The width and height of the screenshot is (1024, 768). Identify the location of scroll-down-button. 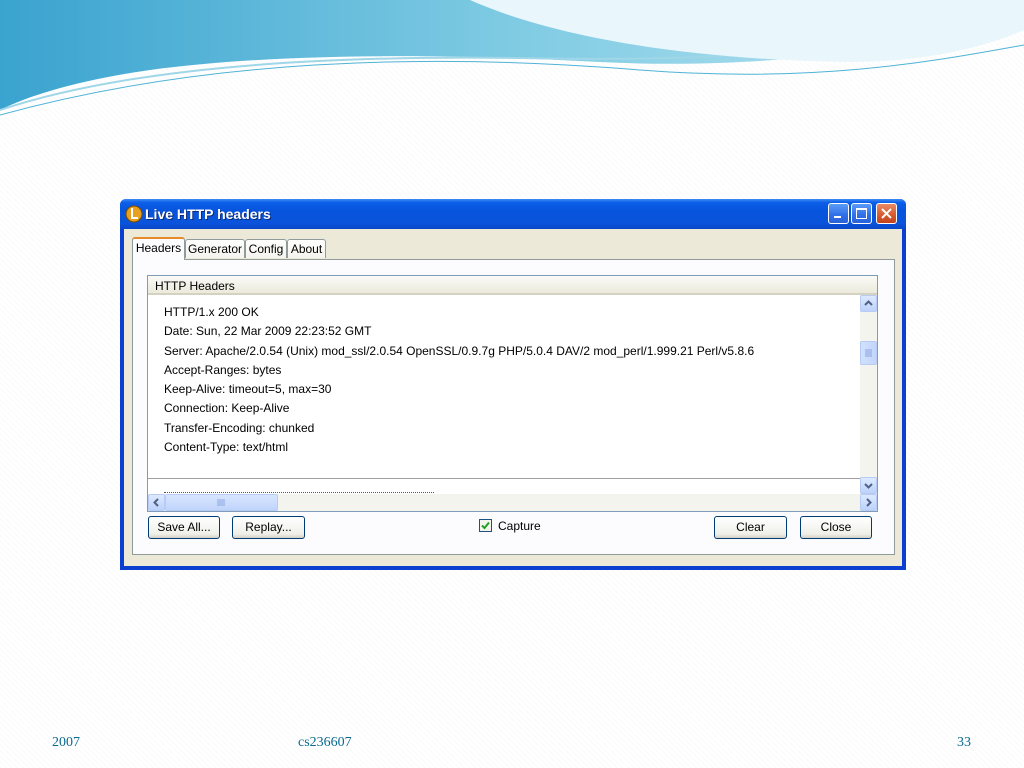
(868, 485).